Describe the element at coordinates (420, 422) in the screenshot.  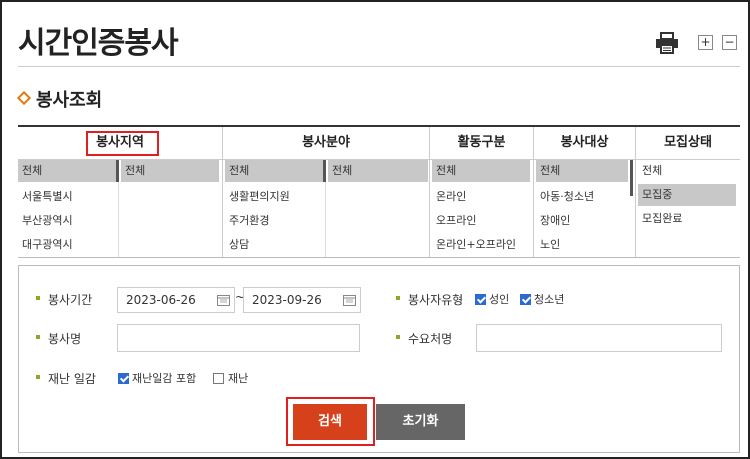
I see `reset-button: 초기화` at that location.